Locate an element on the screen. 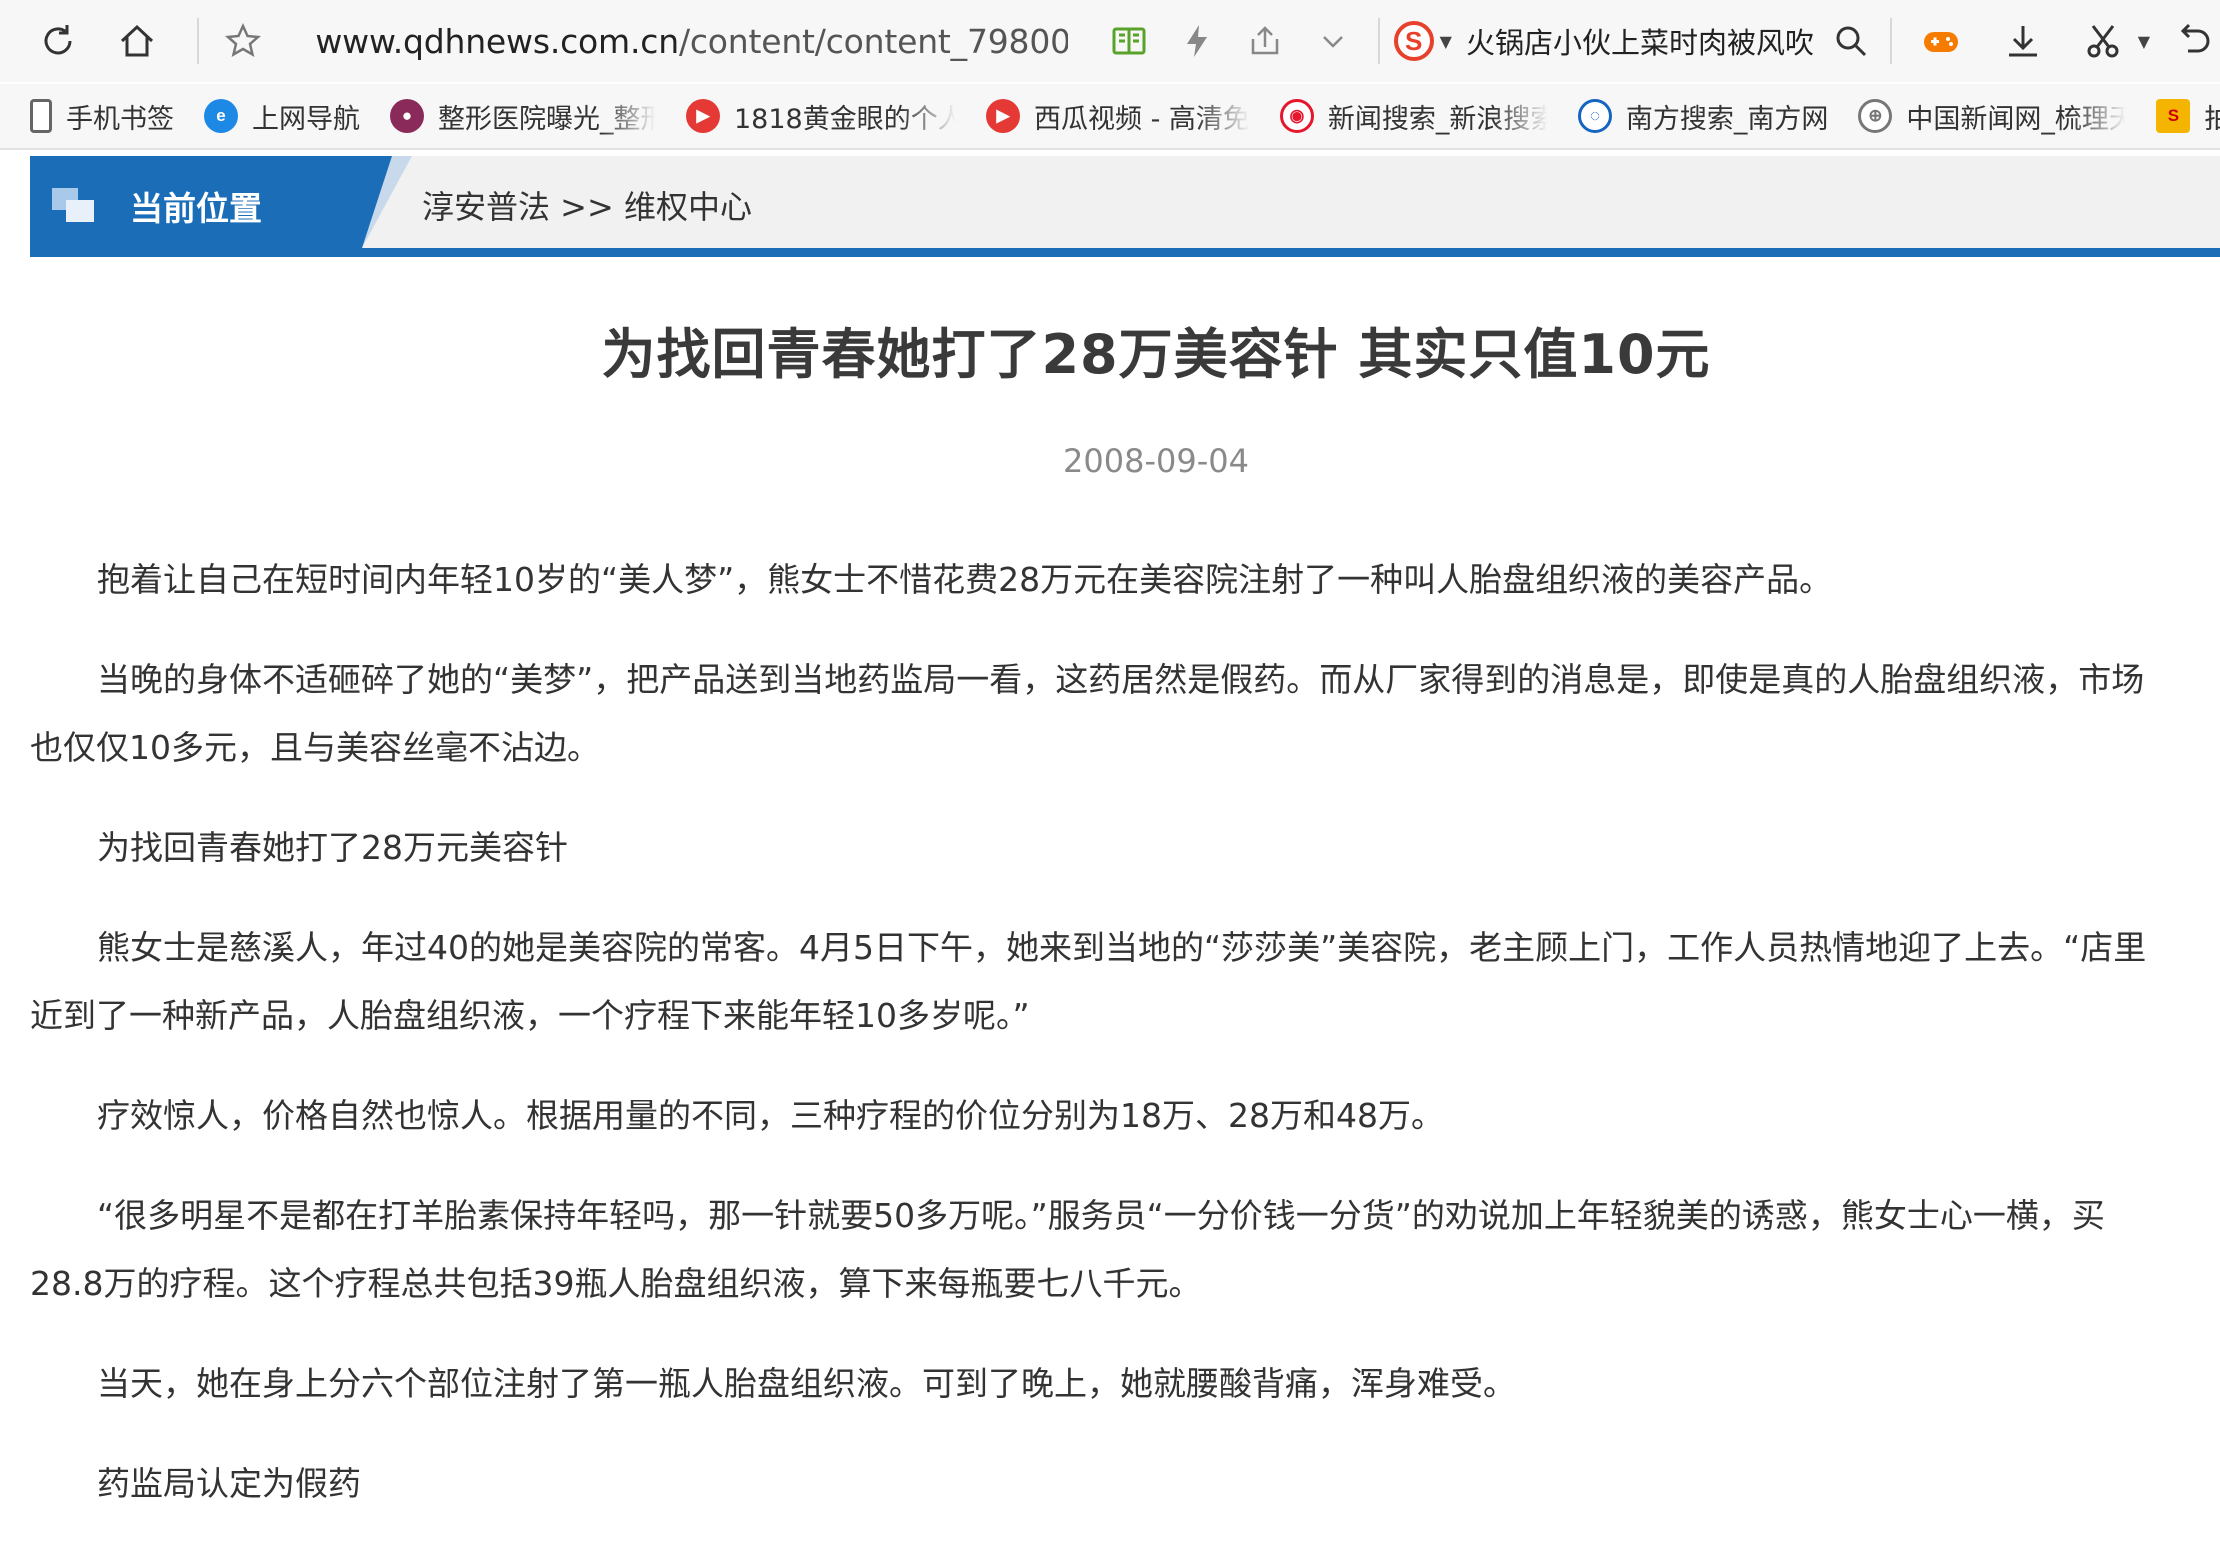  reload-icon is located at coordinates (58, 41).